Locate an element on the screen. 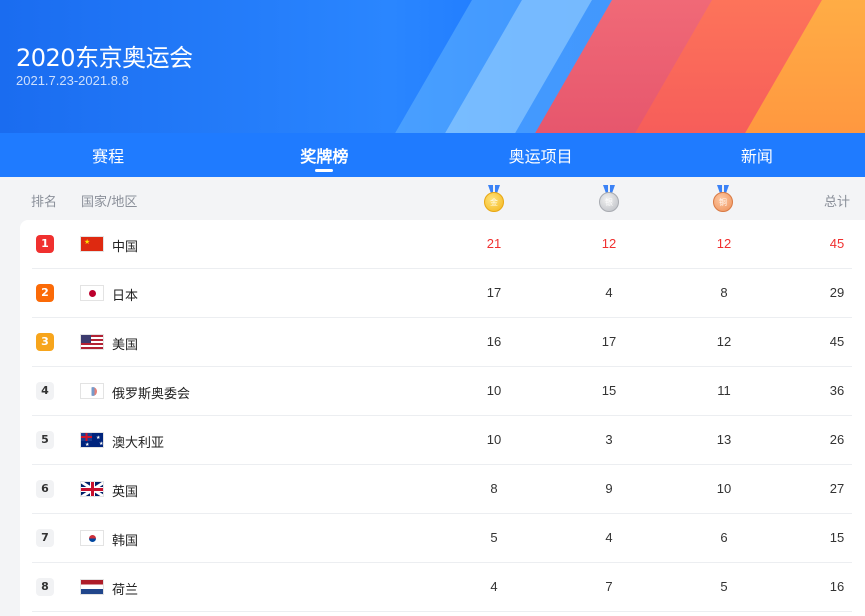 This screenshot has width=865, height=616. rank-badge: 1 is located at coordinates (45, 244).